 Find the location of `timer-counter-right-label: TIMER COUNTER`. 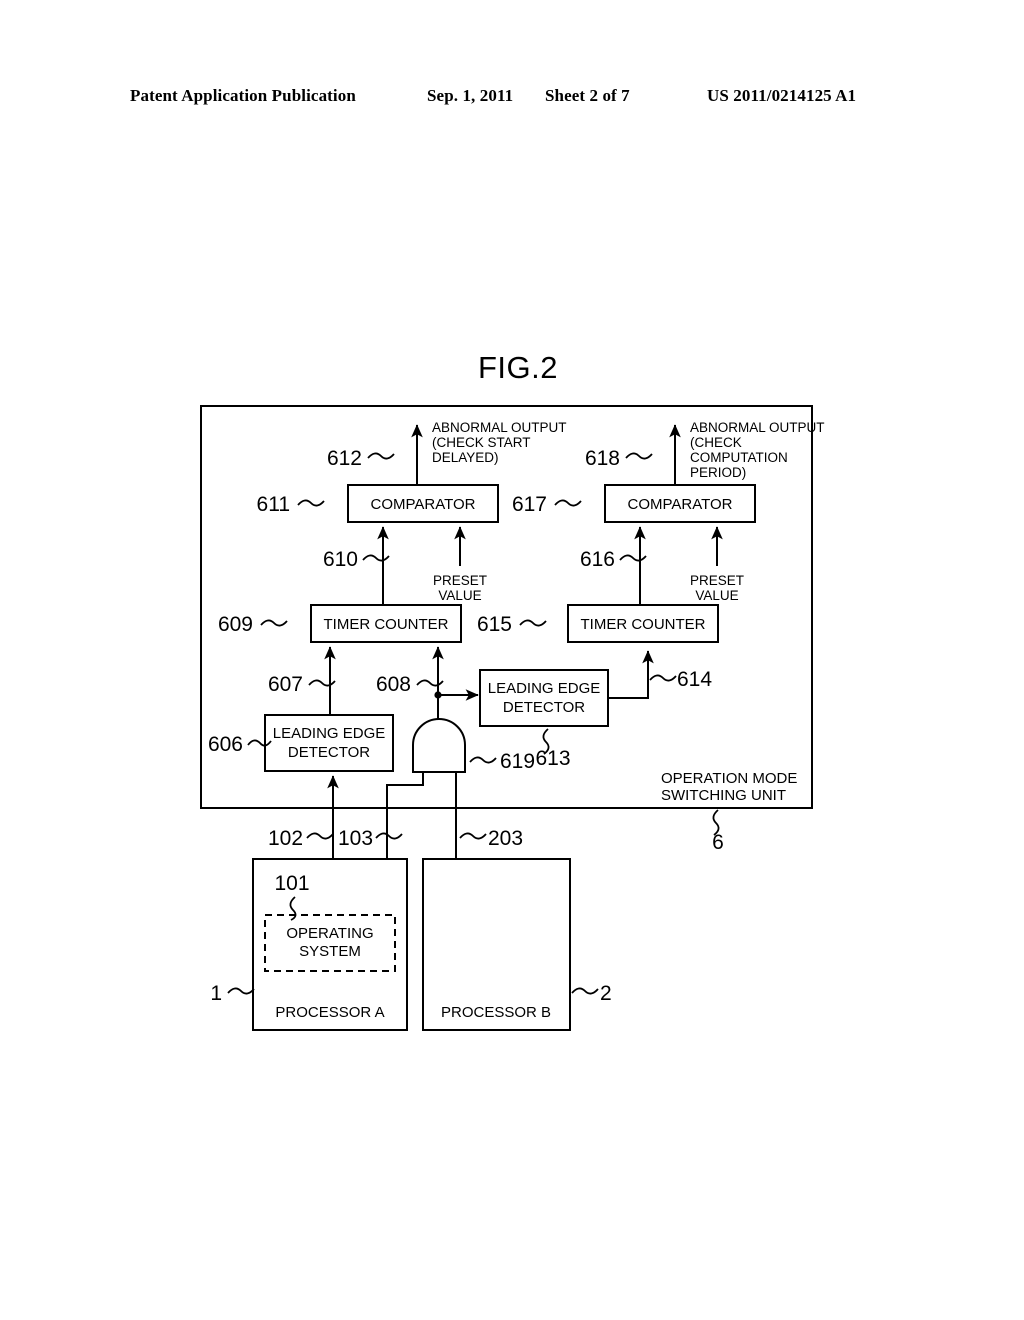

timer-counter-right-label: TIMER COUNTER is located at coordinates (643, 624).